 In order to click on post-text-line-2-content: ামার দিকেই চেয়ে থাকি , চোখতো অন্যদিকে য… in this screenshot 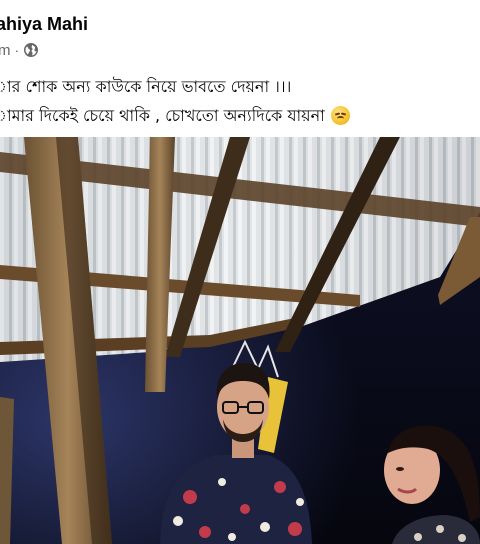, I will do `click(162, 115)`.